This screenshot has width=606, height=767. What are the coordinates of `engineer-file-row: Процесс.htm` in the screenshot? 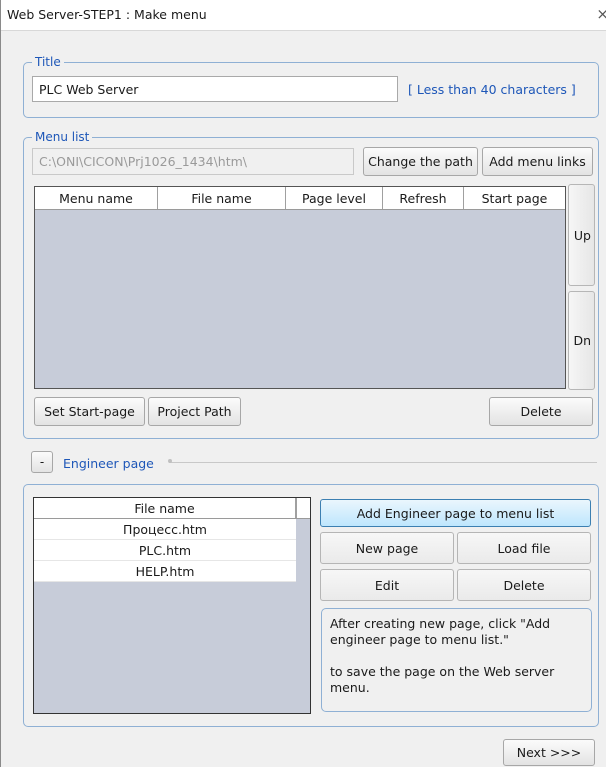 It's located at (165, 529).